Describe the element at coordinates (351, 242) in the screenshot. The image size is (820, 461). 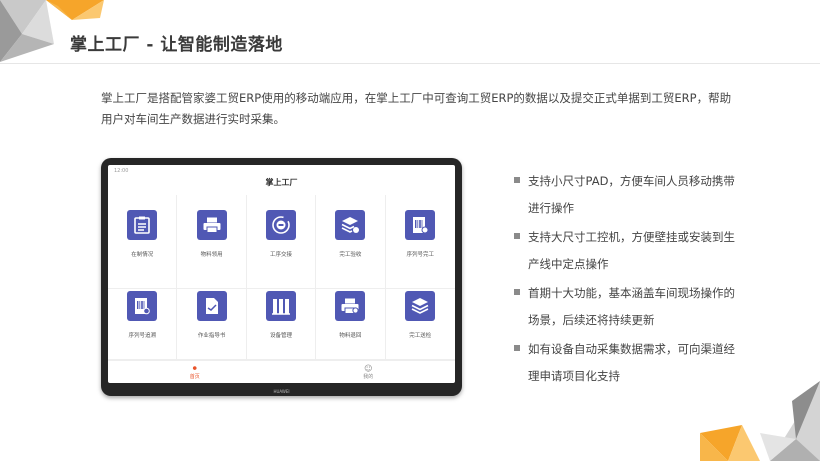
I see `module-completion-acceptance: 完工验收` at that location.